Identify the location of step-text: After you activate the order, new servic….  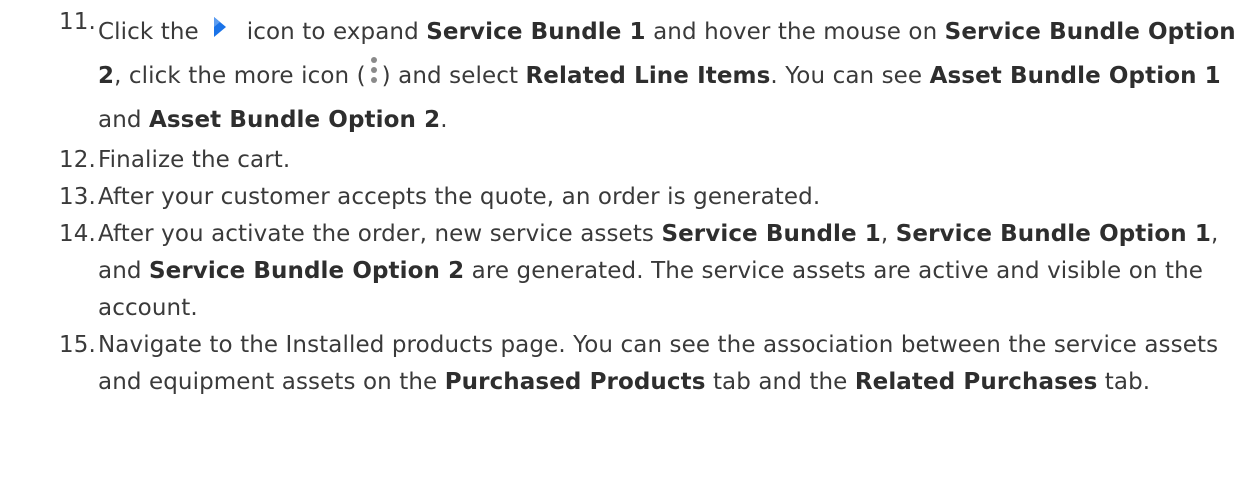
(380, 234).